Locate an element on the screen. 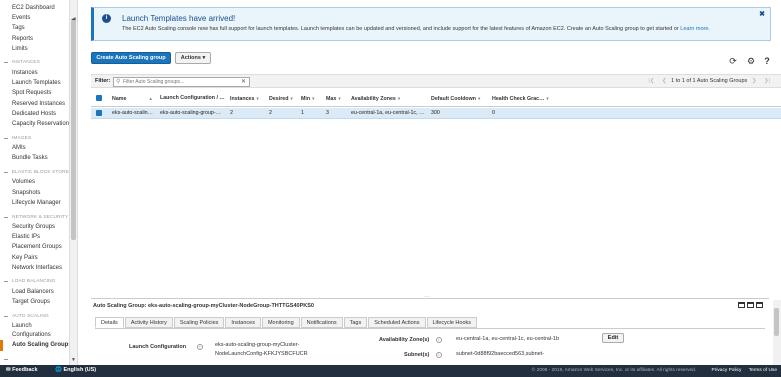  last-page-icon: ❯| is located at coordinates (767, 81).